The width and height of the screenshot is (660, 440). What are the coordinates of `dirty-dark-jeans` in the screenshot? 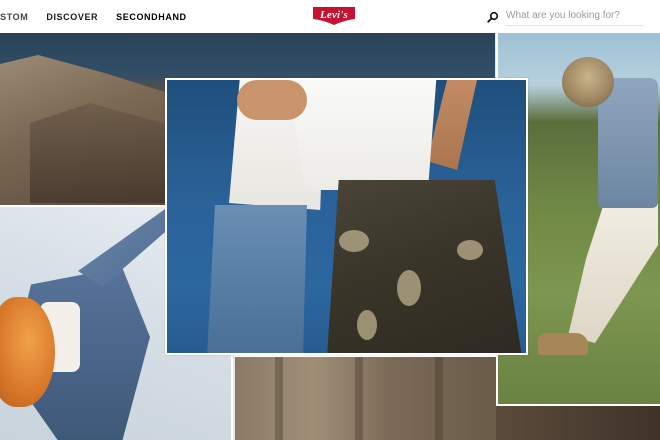 It's located at (424, 266).